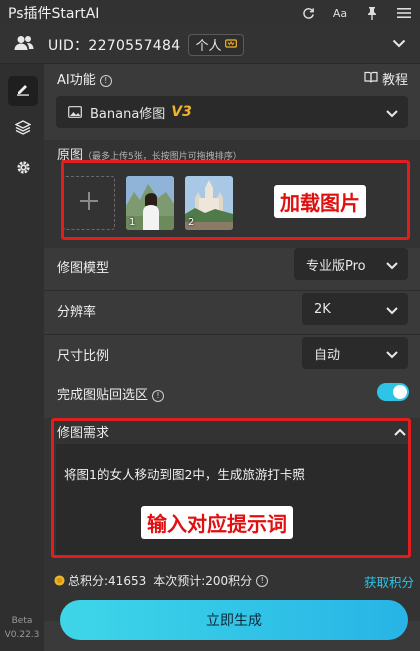 Image resolution: width=420 pixels, height=651 pixels. Describe the element at coordinates (355, 309) in the screenshot. I see `resolution-select: 2K` at that location.